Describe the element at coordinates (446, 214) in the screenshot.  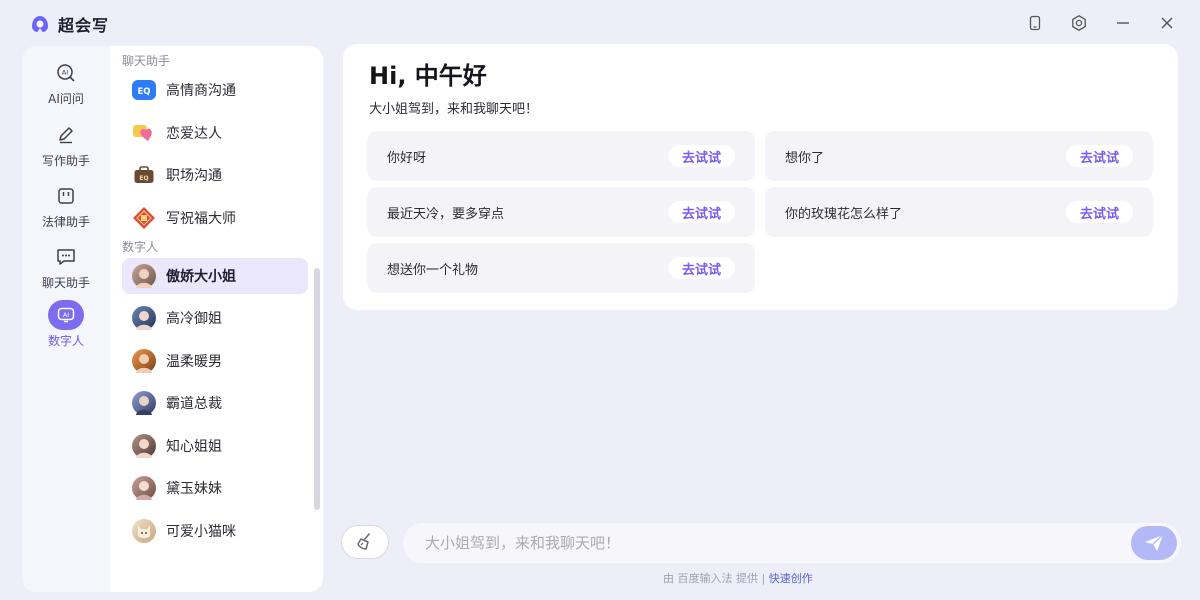
I see `suggestion-text: 最近天冷，要多穿点` at that location.